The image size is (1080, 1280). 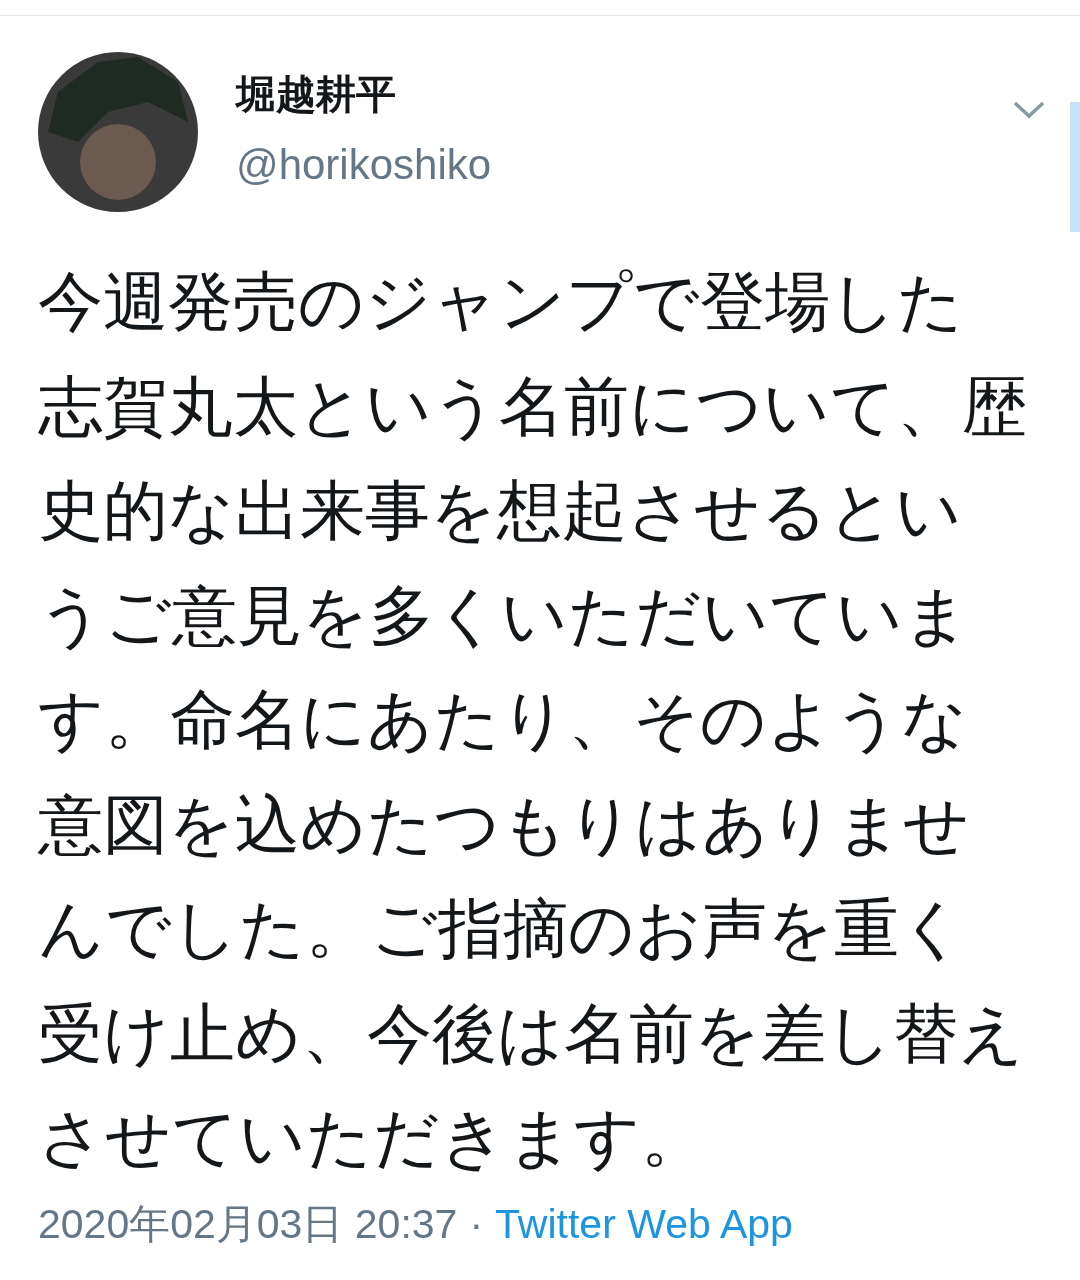 I want to click on username-handle: @horikoshiko, so click(x=605, y=165).